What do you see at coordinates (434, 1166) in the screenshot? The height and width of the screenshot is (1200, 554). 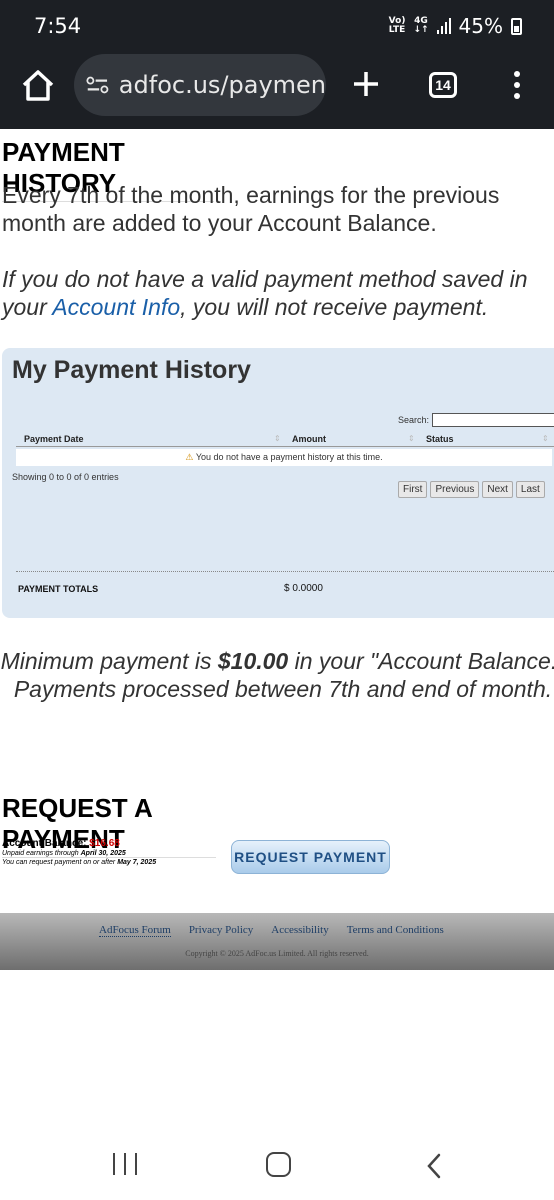 I see `back-icon` at bounding box center [434, 1166].